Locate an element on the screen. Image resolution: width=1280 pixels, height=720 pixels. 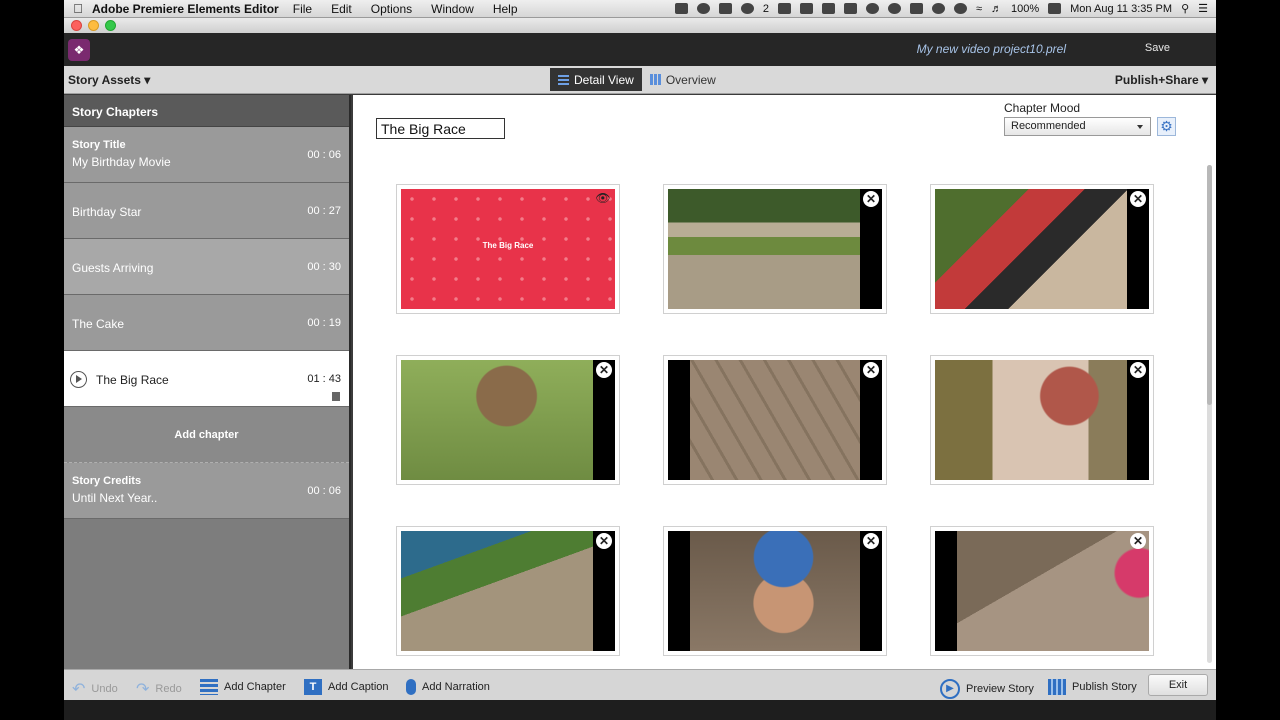
search-icon: ⚲ is located at coordinates (1185, 8).